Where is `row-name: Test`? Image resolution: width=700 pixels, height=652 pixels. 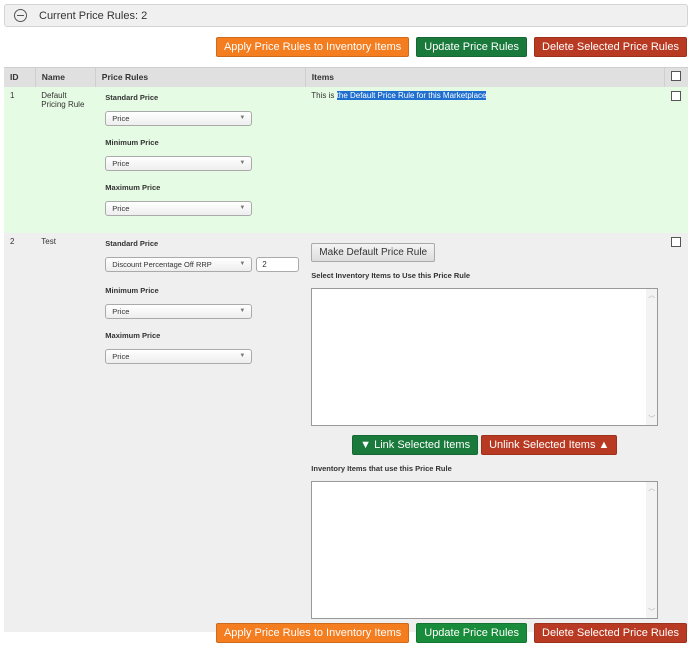 row-name: Test is located at coordinates (65, 432).